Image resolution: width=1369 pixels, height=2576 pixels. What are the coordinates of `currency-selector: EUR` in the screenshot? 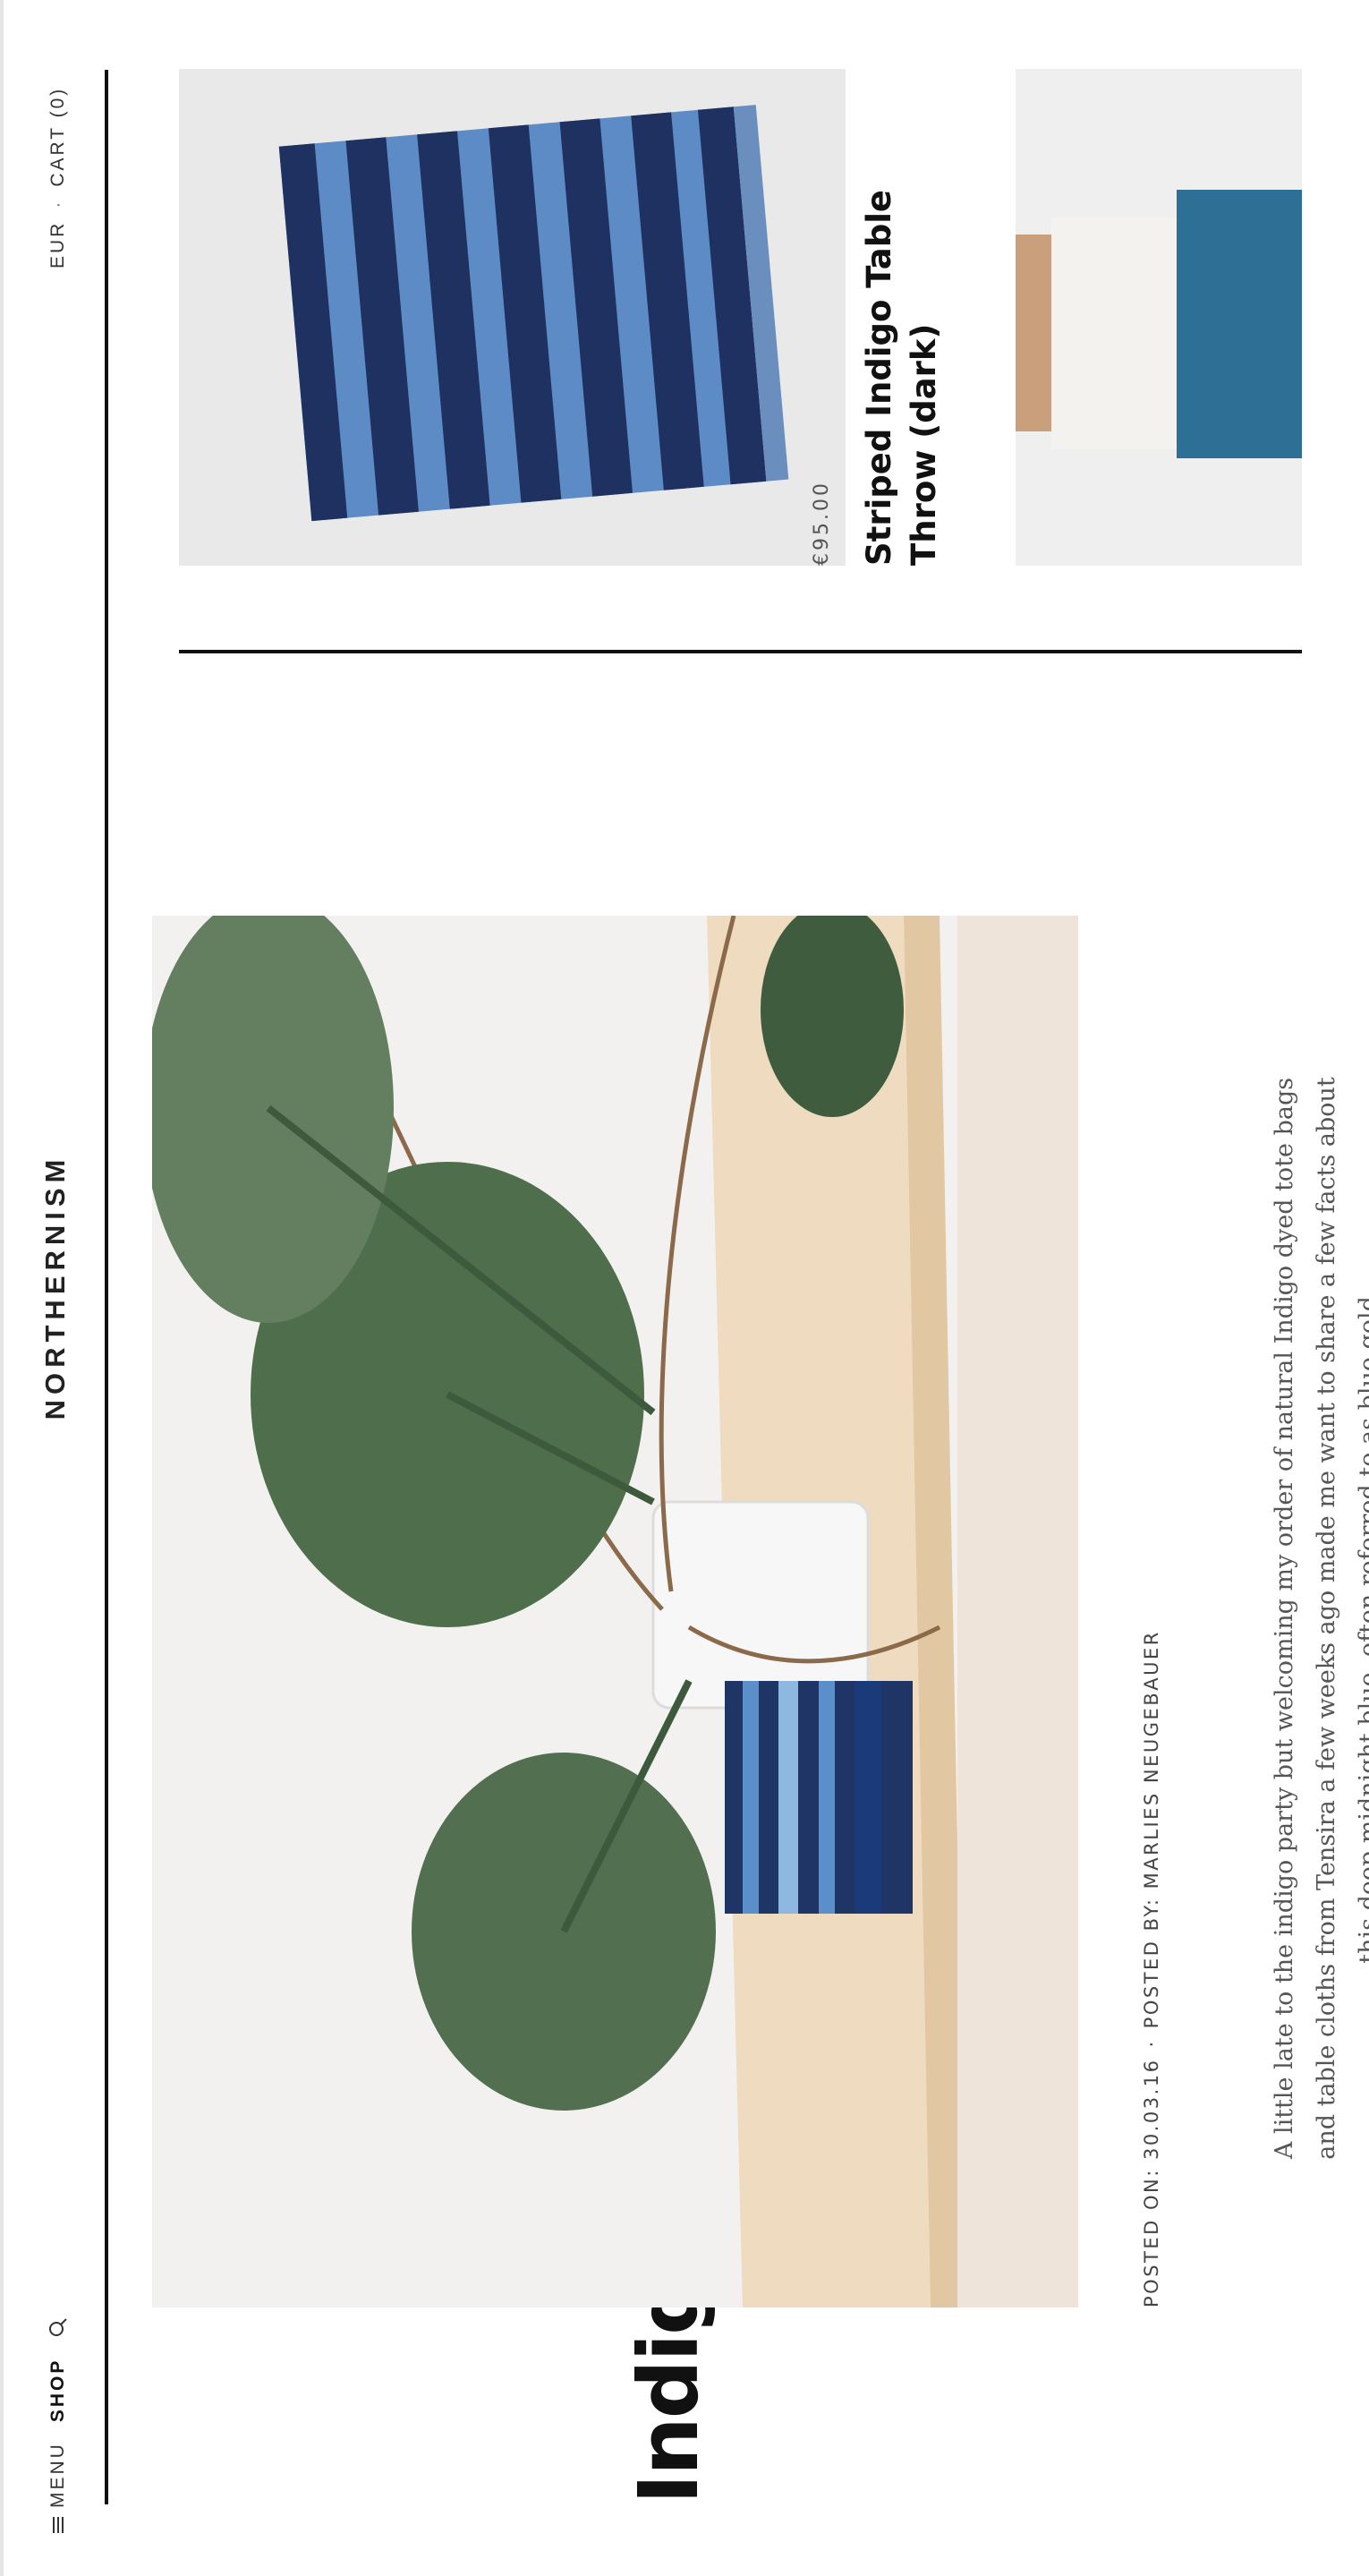 It's located at (58, 245).